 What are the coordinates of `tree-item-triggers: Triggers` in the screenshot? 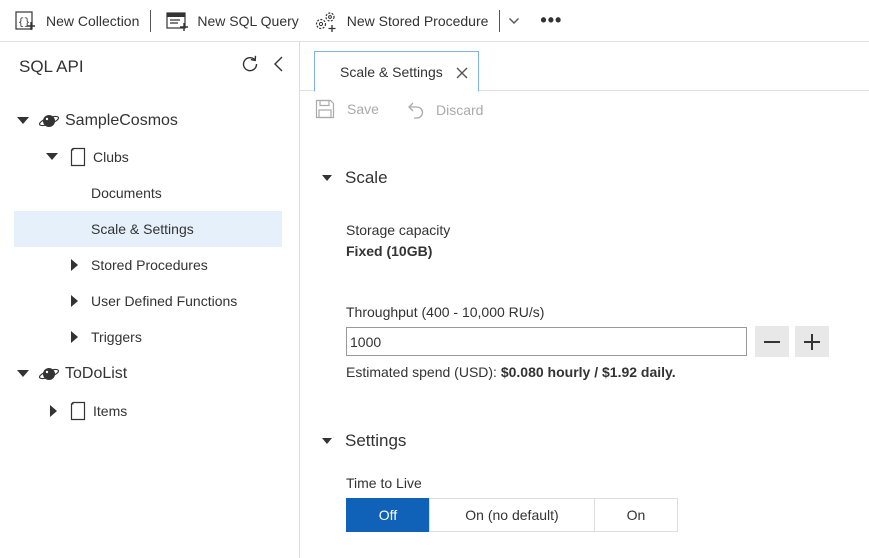 It's located at (148, 337).